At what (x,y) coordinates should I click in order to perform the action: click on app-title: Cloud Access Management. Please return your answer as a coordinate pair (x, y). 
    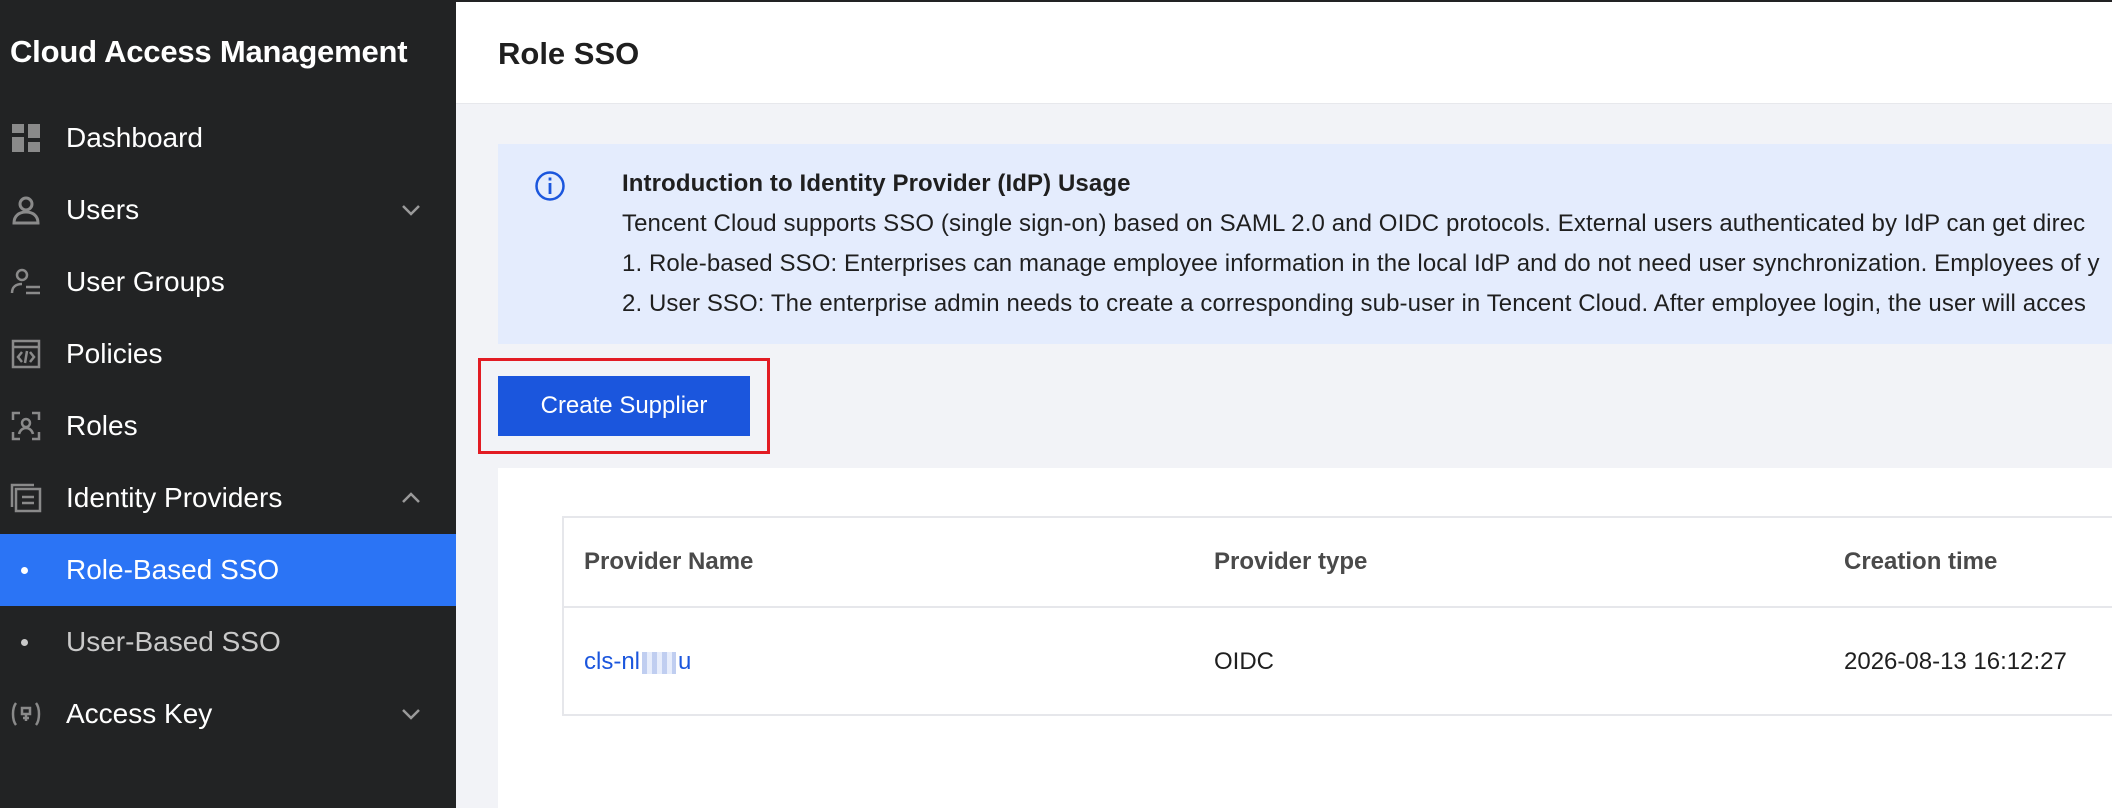
    Looking at the image, I should click on (209, 51).